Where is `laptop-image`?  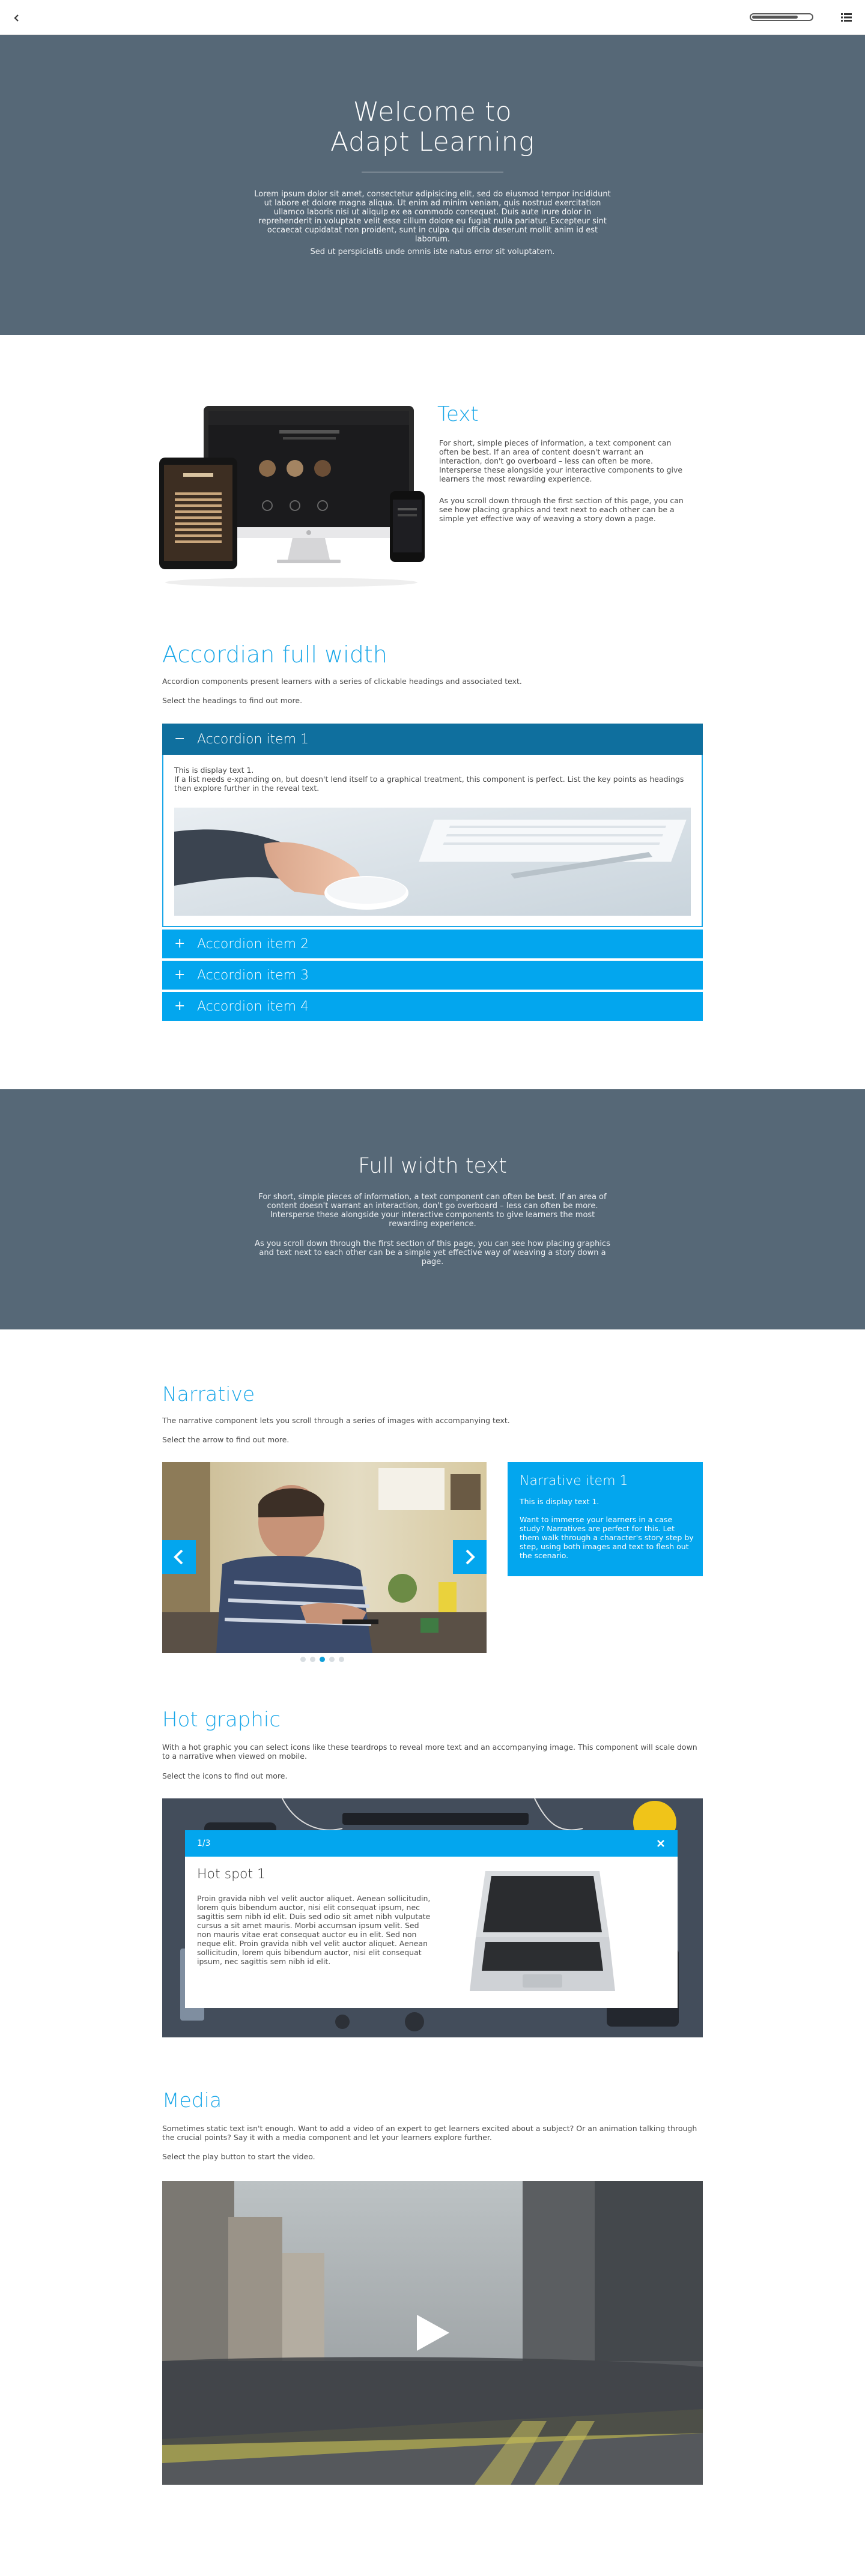 laptop-image is located at coordinates (542, 1931).